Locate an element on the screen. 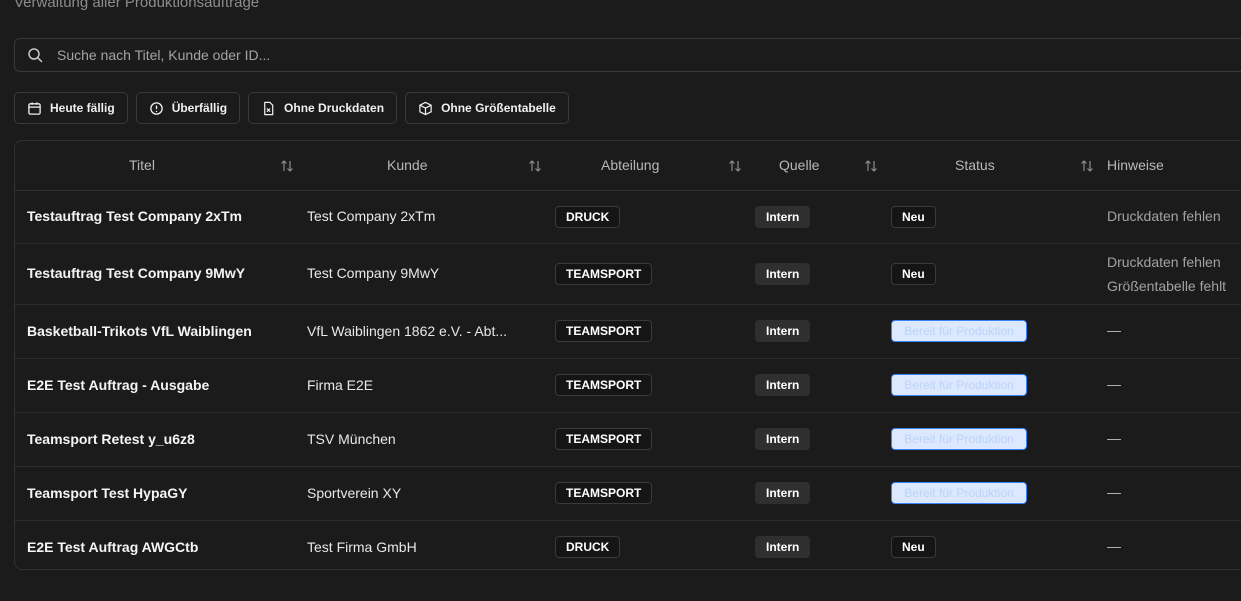 The image size is (1241, 601). alert-circle-icon is located at coordinates (156, 108).